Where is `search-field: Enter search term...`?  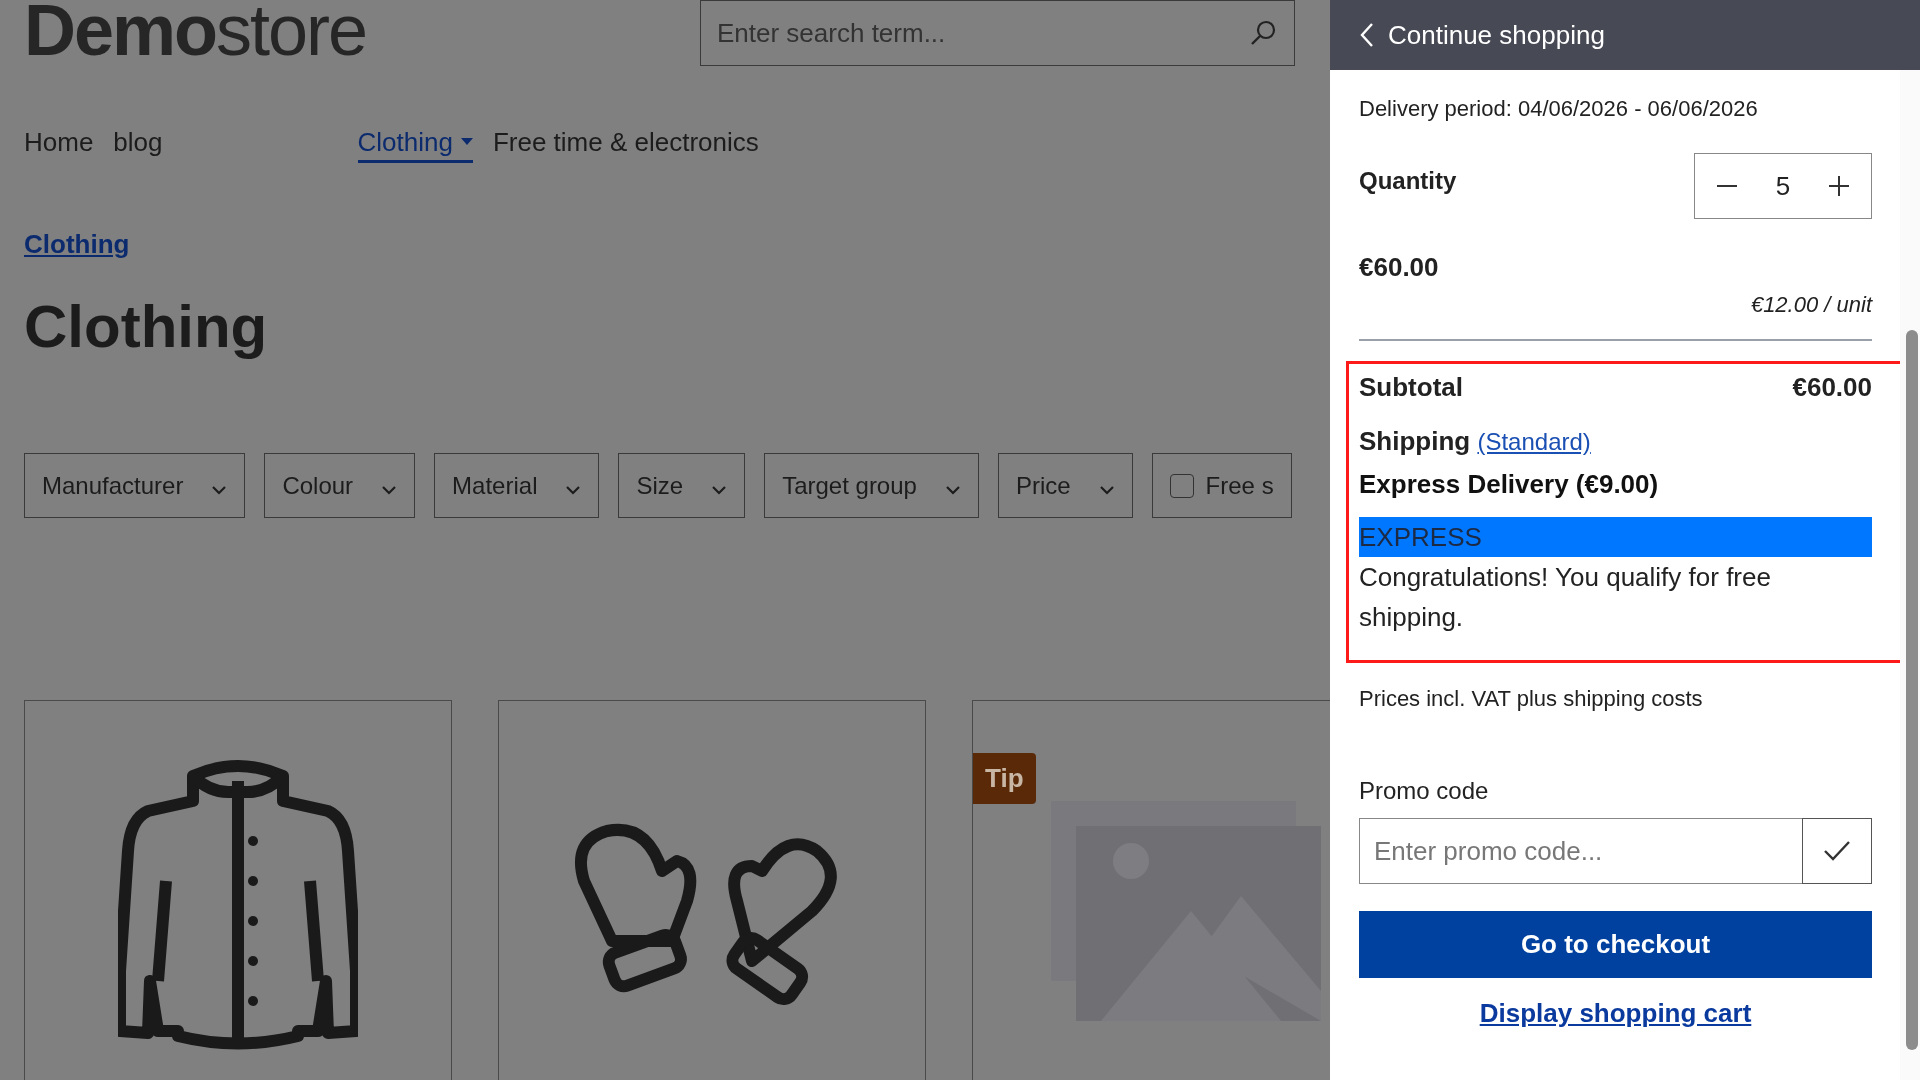 search-field: Enter search term... is located at coordinates (997, 33).